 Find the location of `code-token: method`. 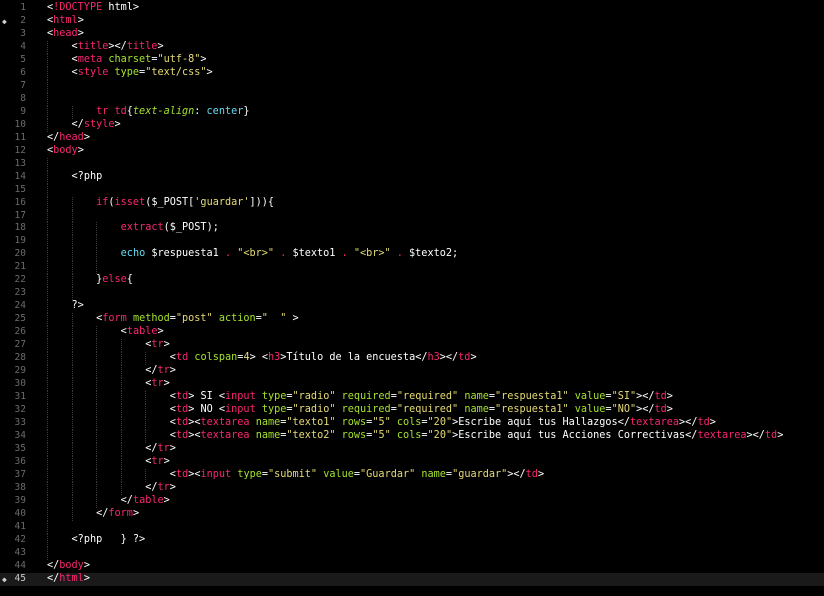

code-token: method is located at coordinates (151, 319).